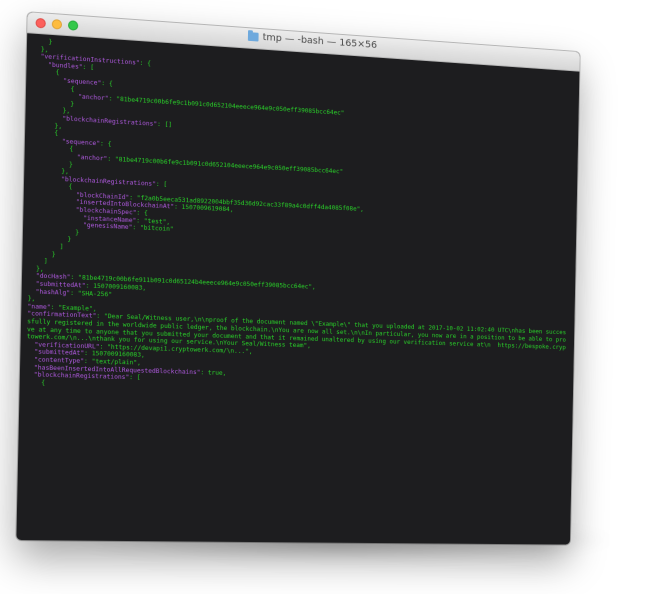 The width and height of the screenshot is (650, 594). Describe the element at coordinates (320, 41) in the screenshot. I see `window-title: tmp — -bash — 165×56` at that location.